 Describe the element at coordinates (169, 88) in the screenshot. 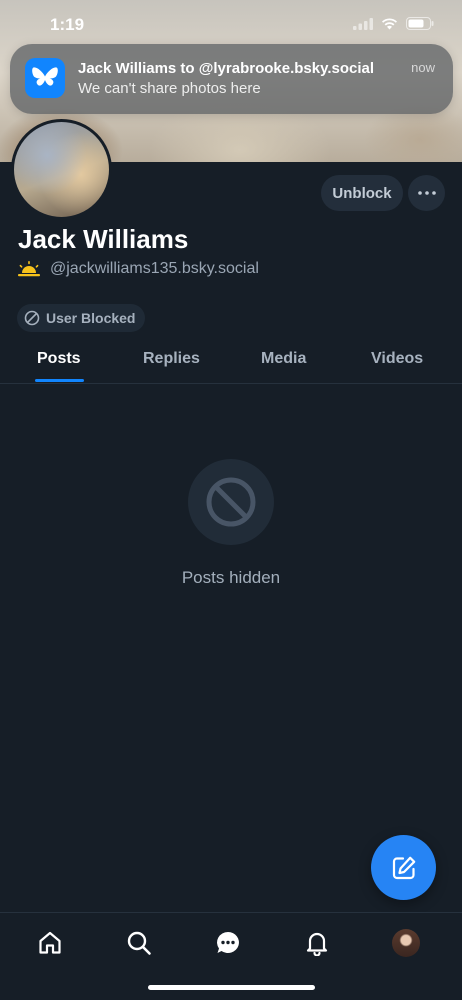

I see `notification-body: We can't share photos here` at that location.